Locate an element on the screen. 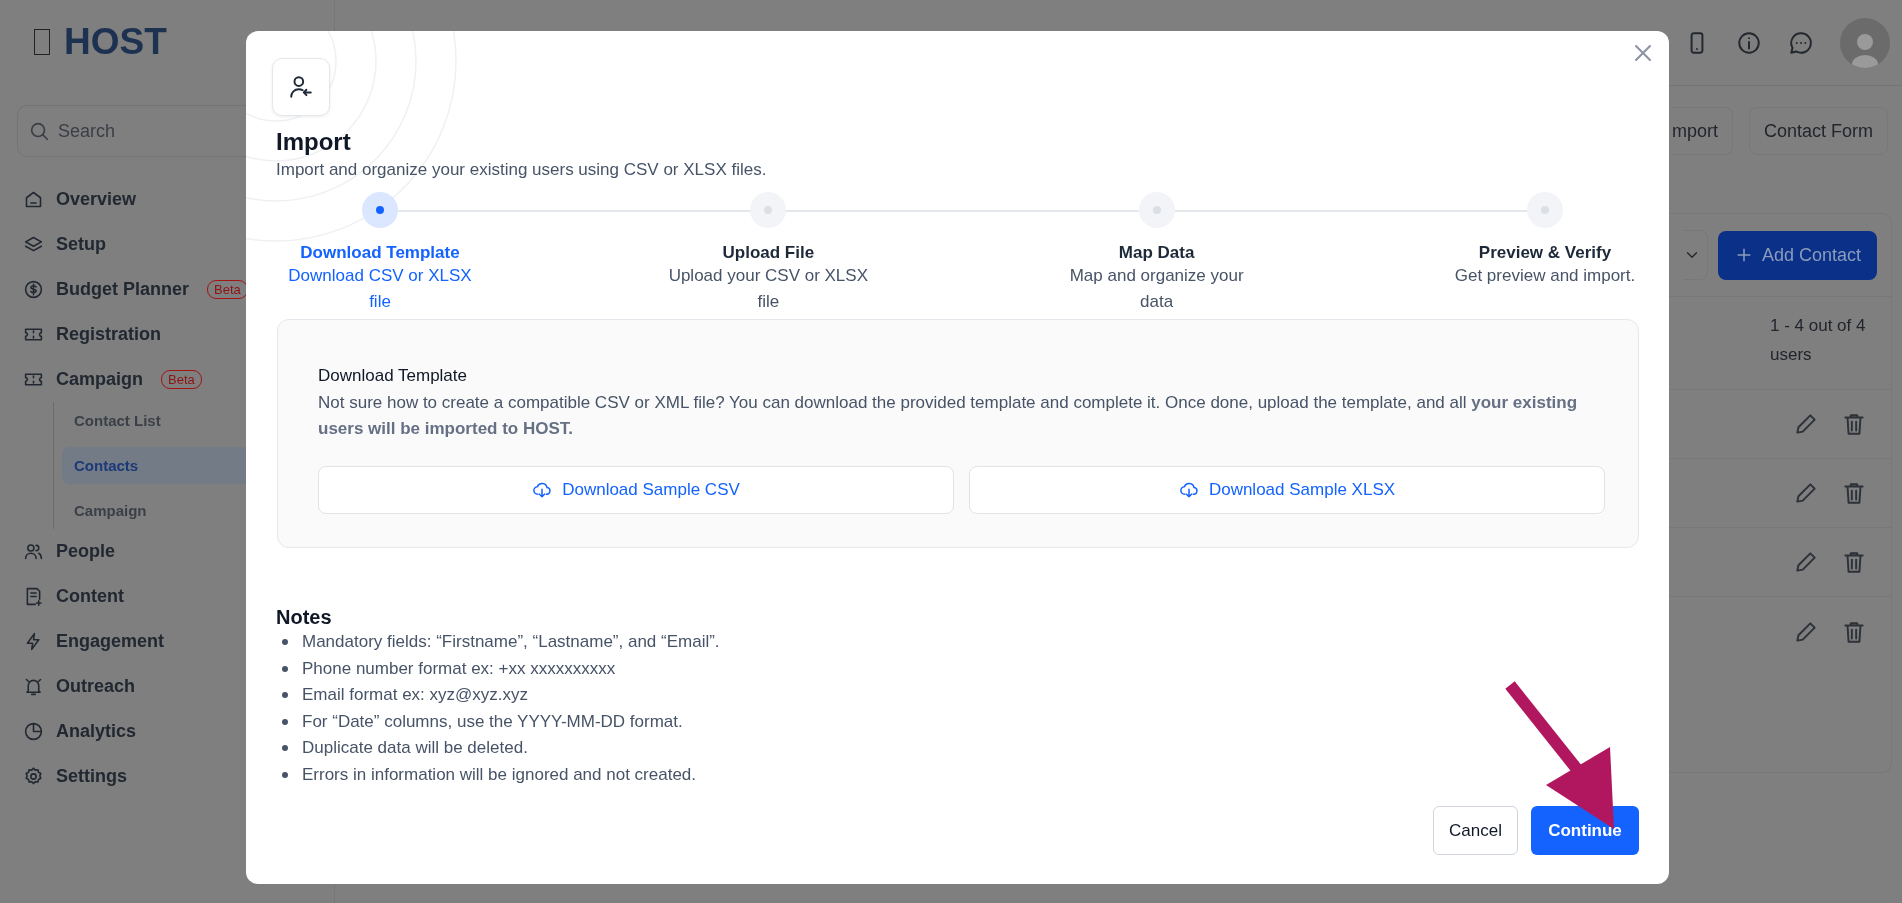 This screenshot has width=1902, height=903. notes-title: Notes is located at coordinates (304, 617).